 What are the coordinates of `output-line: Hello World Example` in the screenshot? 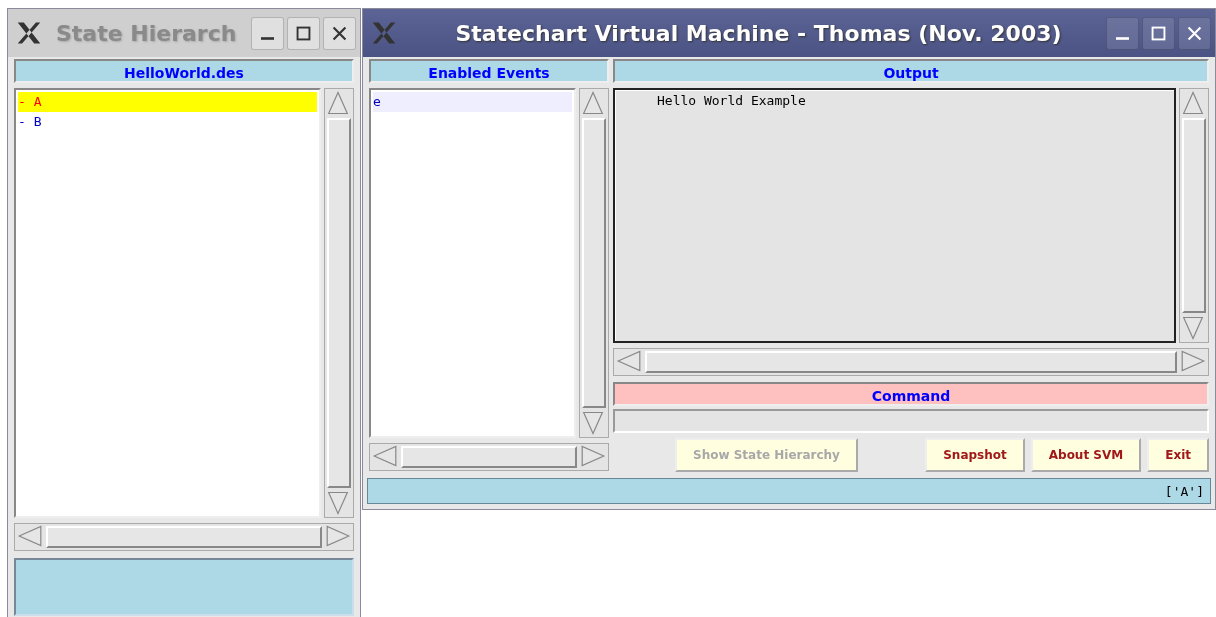 It's located at (732, 101).